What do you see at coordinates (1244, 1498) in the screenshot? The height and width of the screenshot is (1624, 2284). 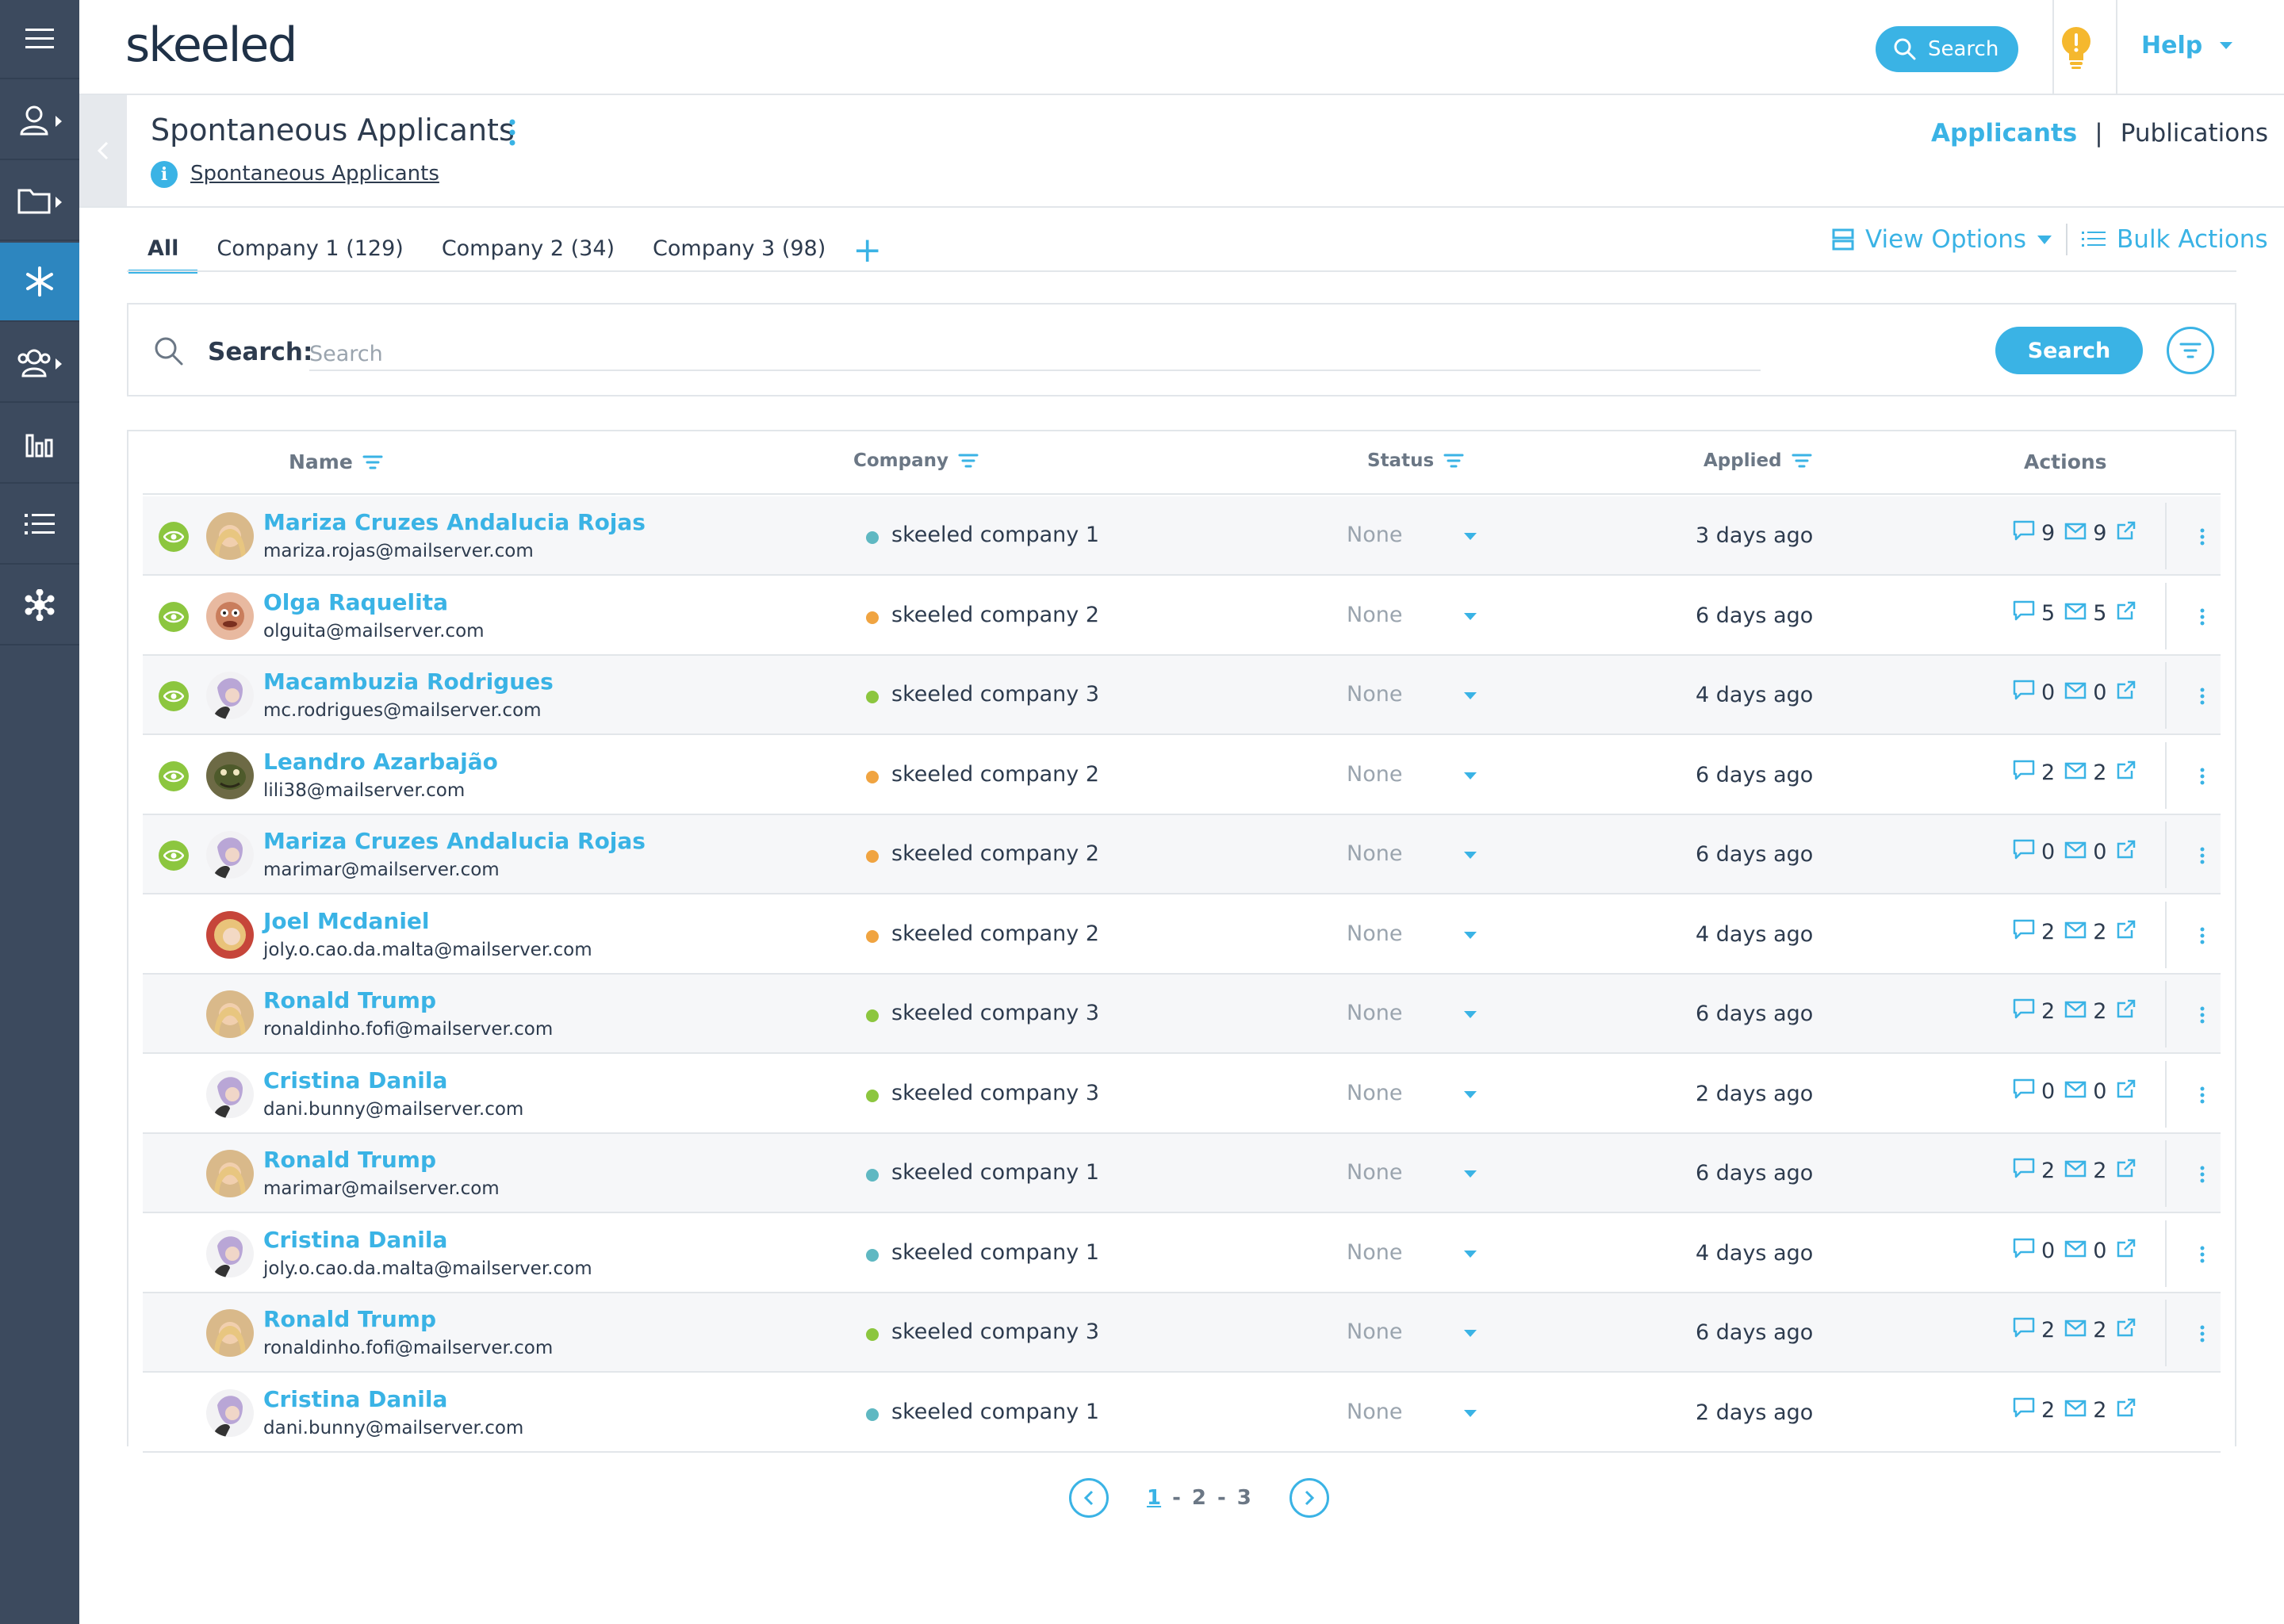 I see `page-3: 3` at bounding box center [1244, 1498].